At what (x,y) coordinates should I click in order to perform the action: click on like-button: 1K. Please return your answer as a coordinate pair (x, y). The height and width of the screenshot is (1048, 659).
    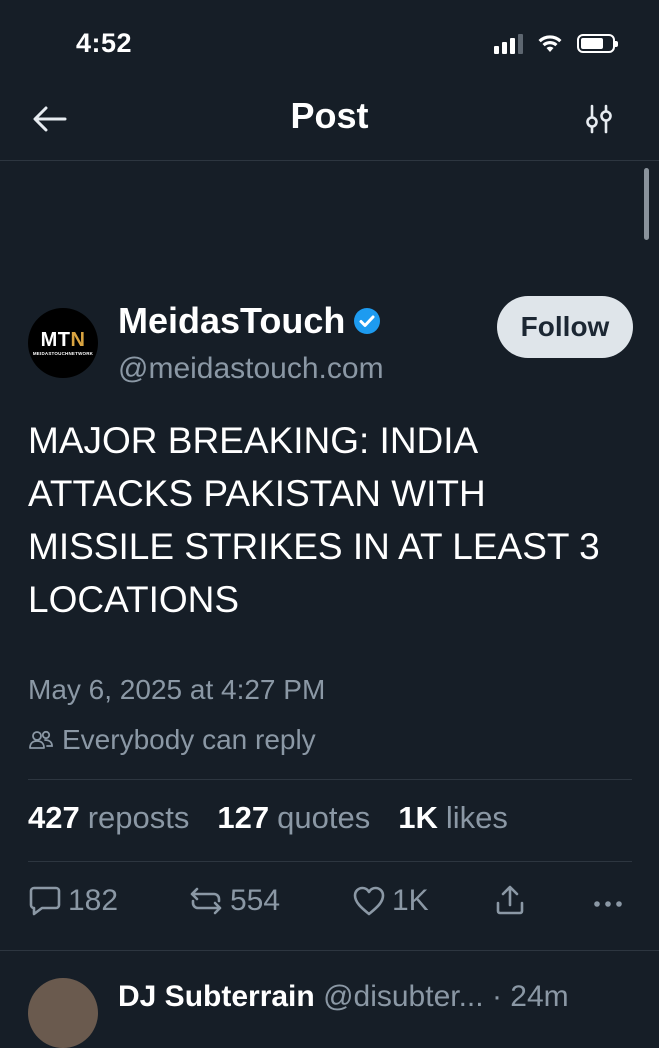
    Looking at the image, I should click on (390, 901).